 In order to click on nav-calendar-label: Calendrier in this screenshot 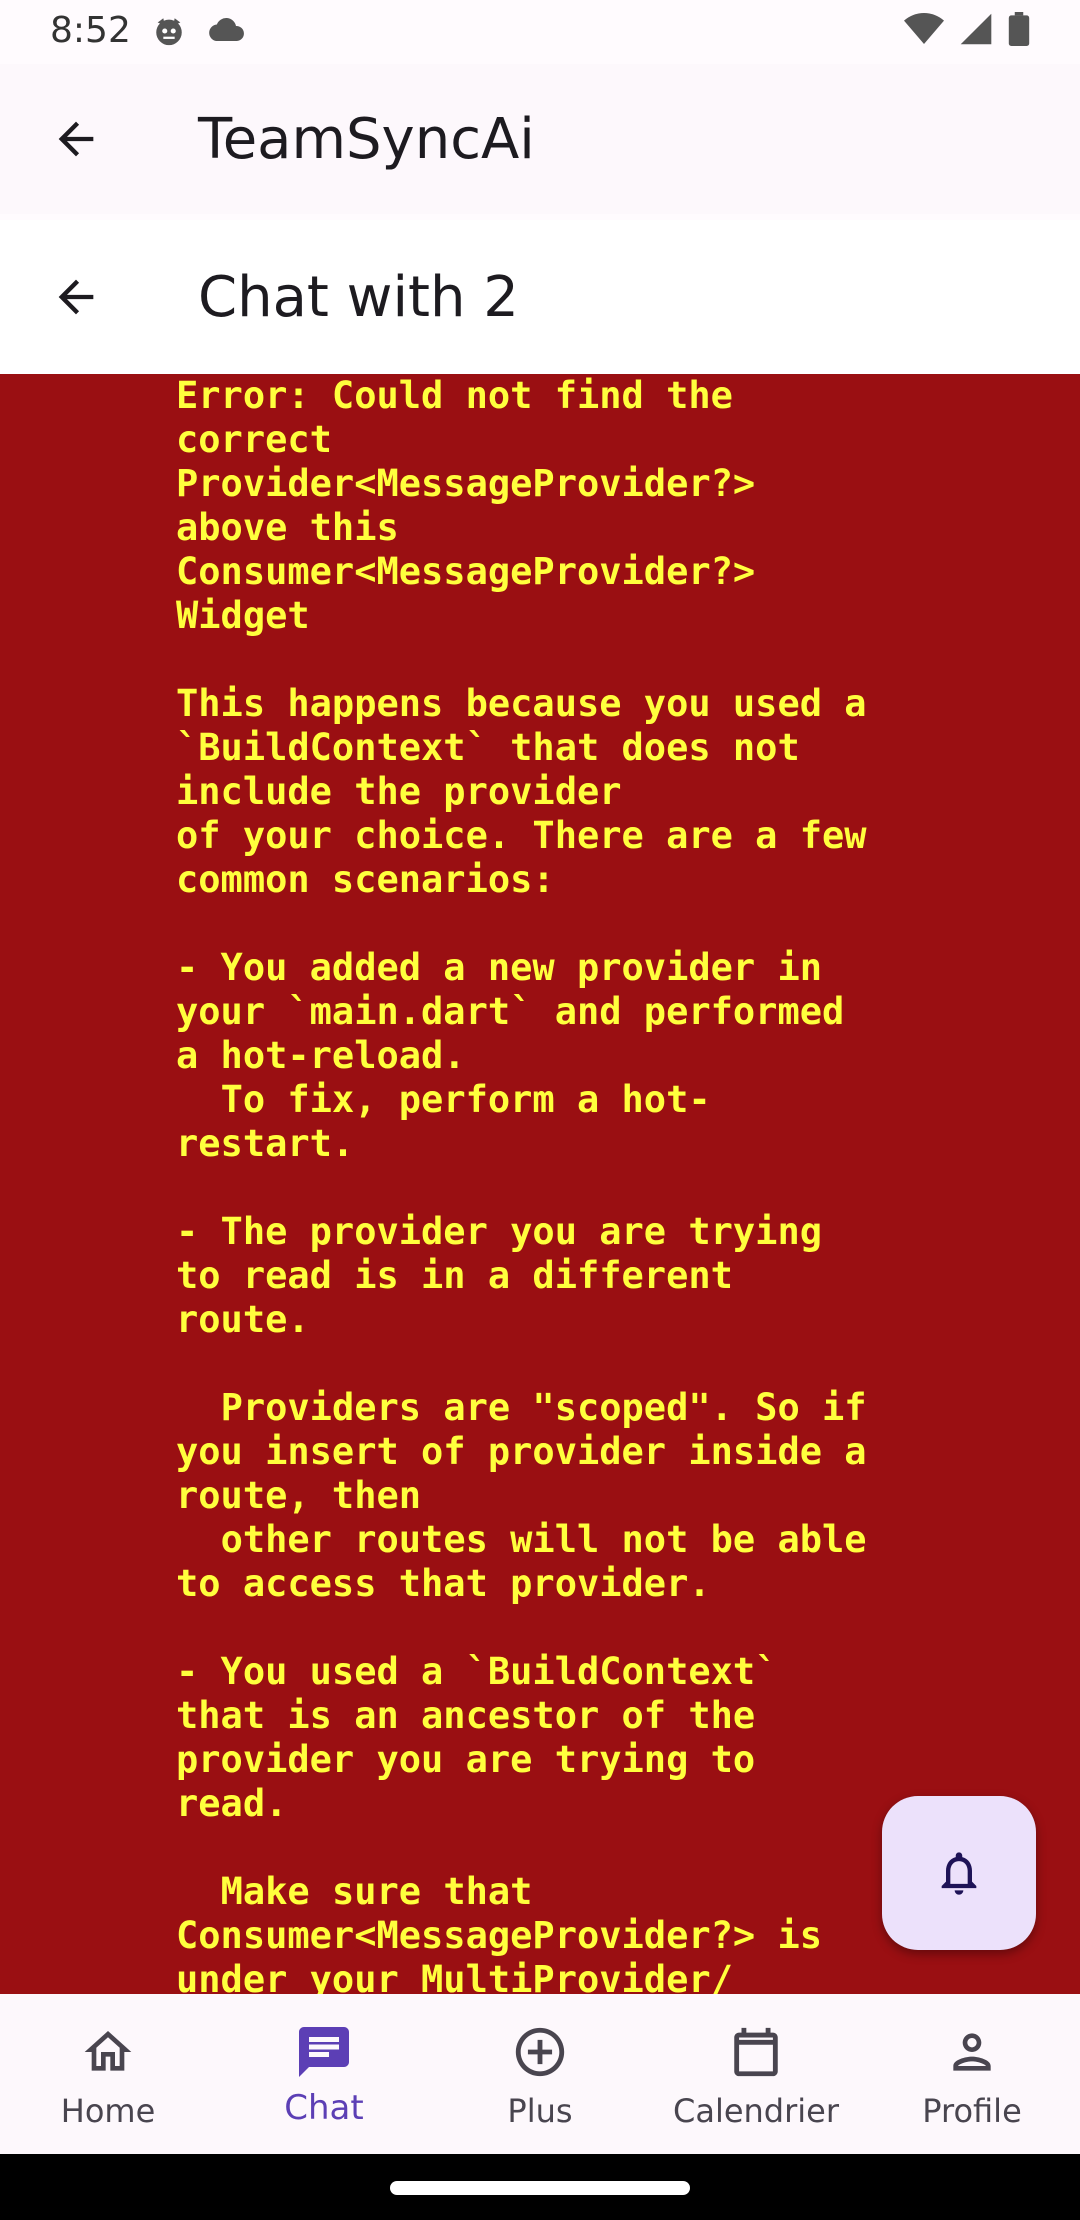, I will do `click(755, 2111)`.